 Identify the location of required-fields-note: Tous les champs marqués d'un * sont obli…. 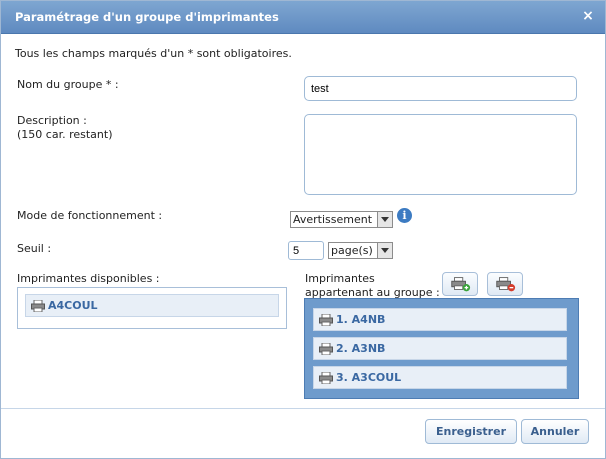
(153, 53).